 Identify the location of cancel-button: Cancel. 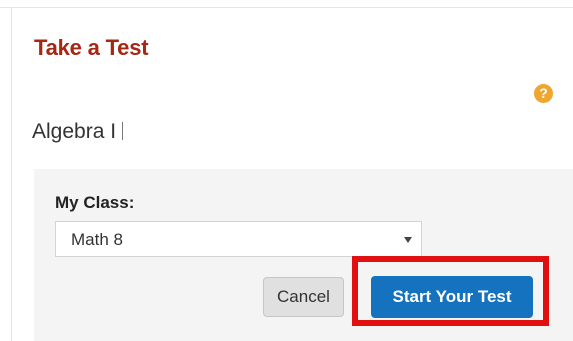
(303, 297).